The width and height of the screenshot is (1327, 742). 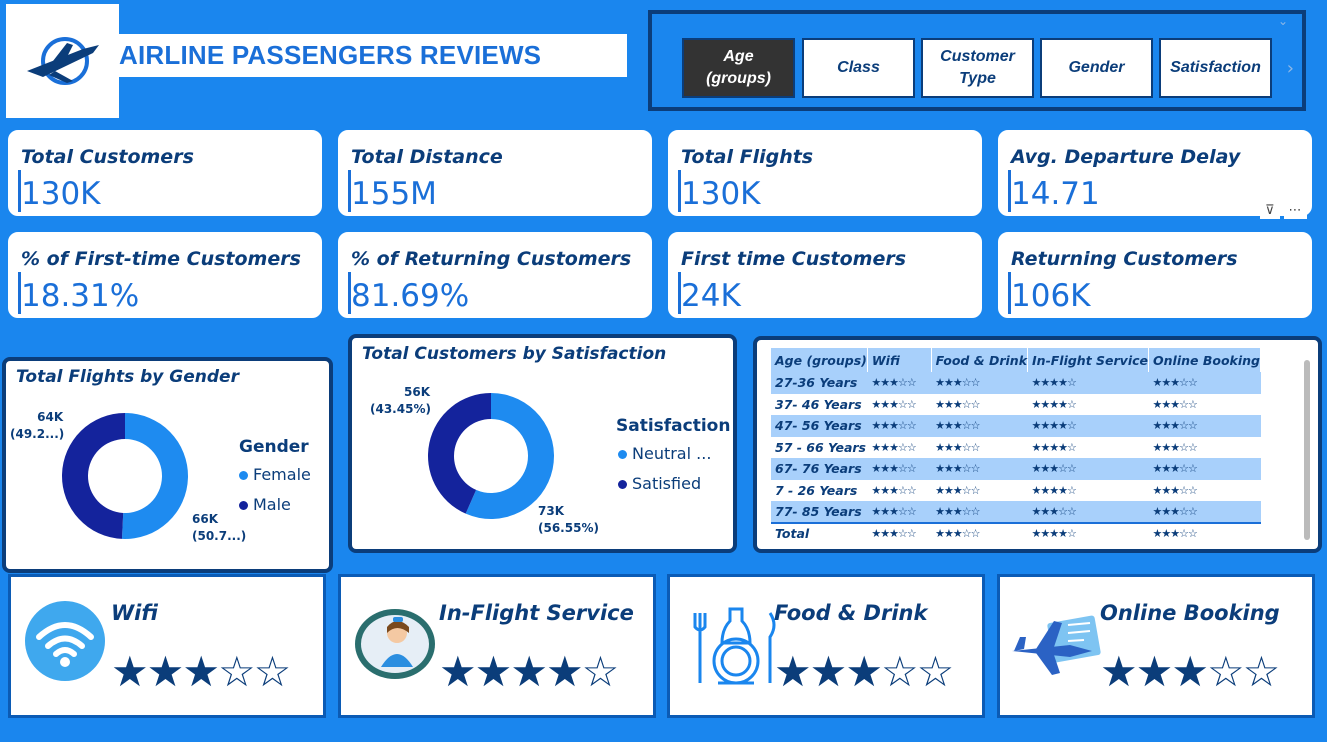 I want to click on slicer-button-class: Class, so click(x=858, y=68).